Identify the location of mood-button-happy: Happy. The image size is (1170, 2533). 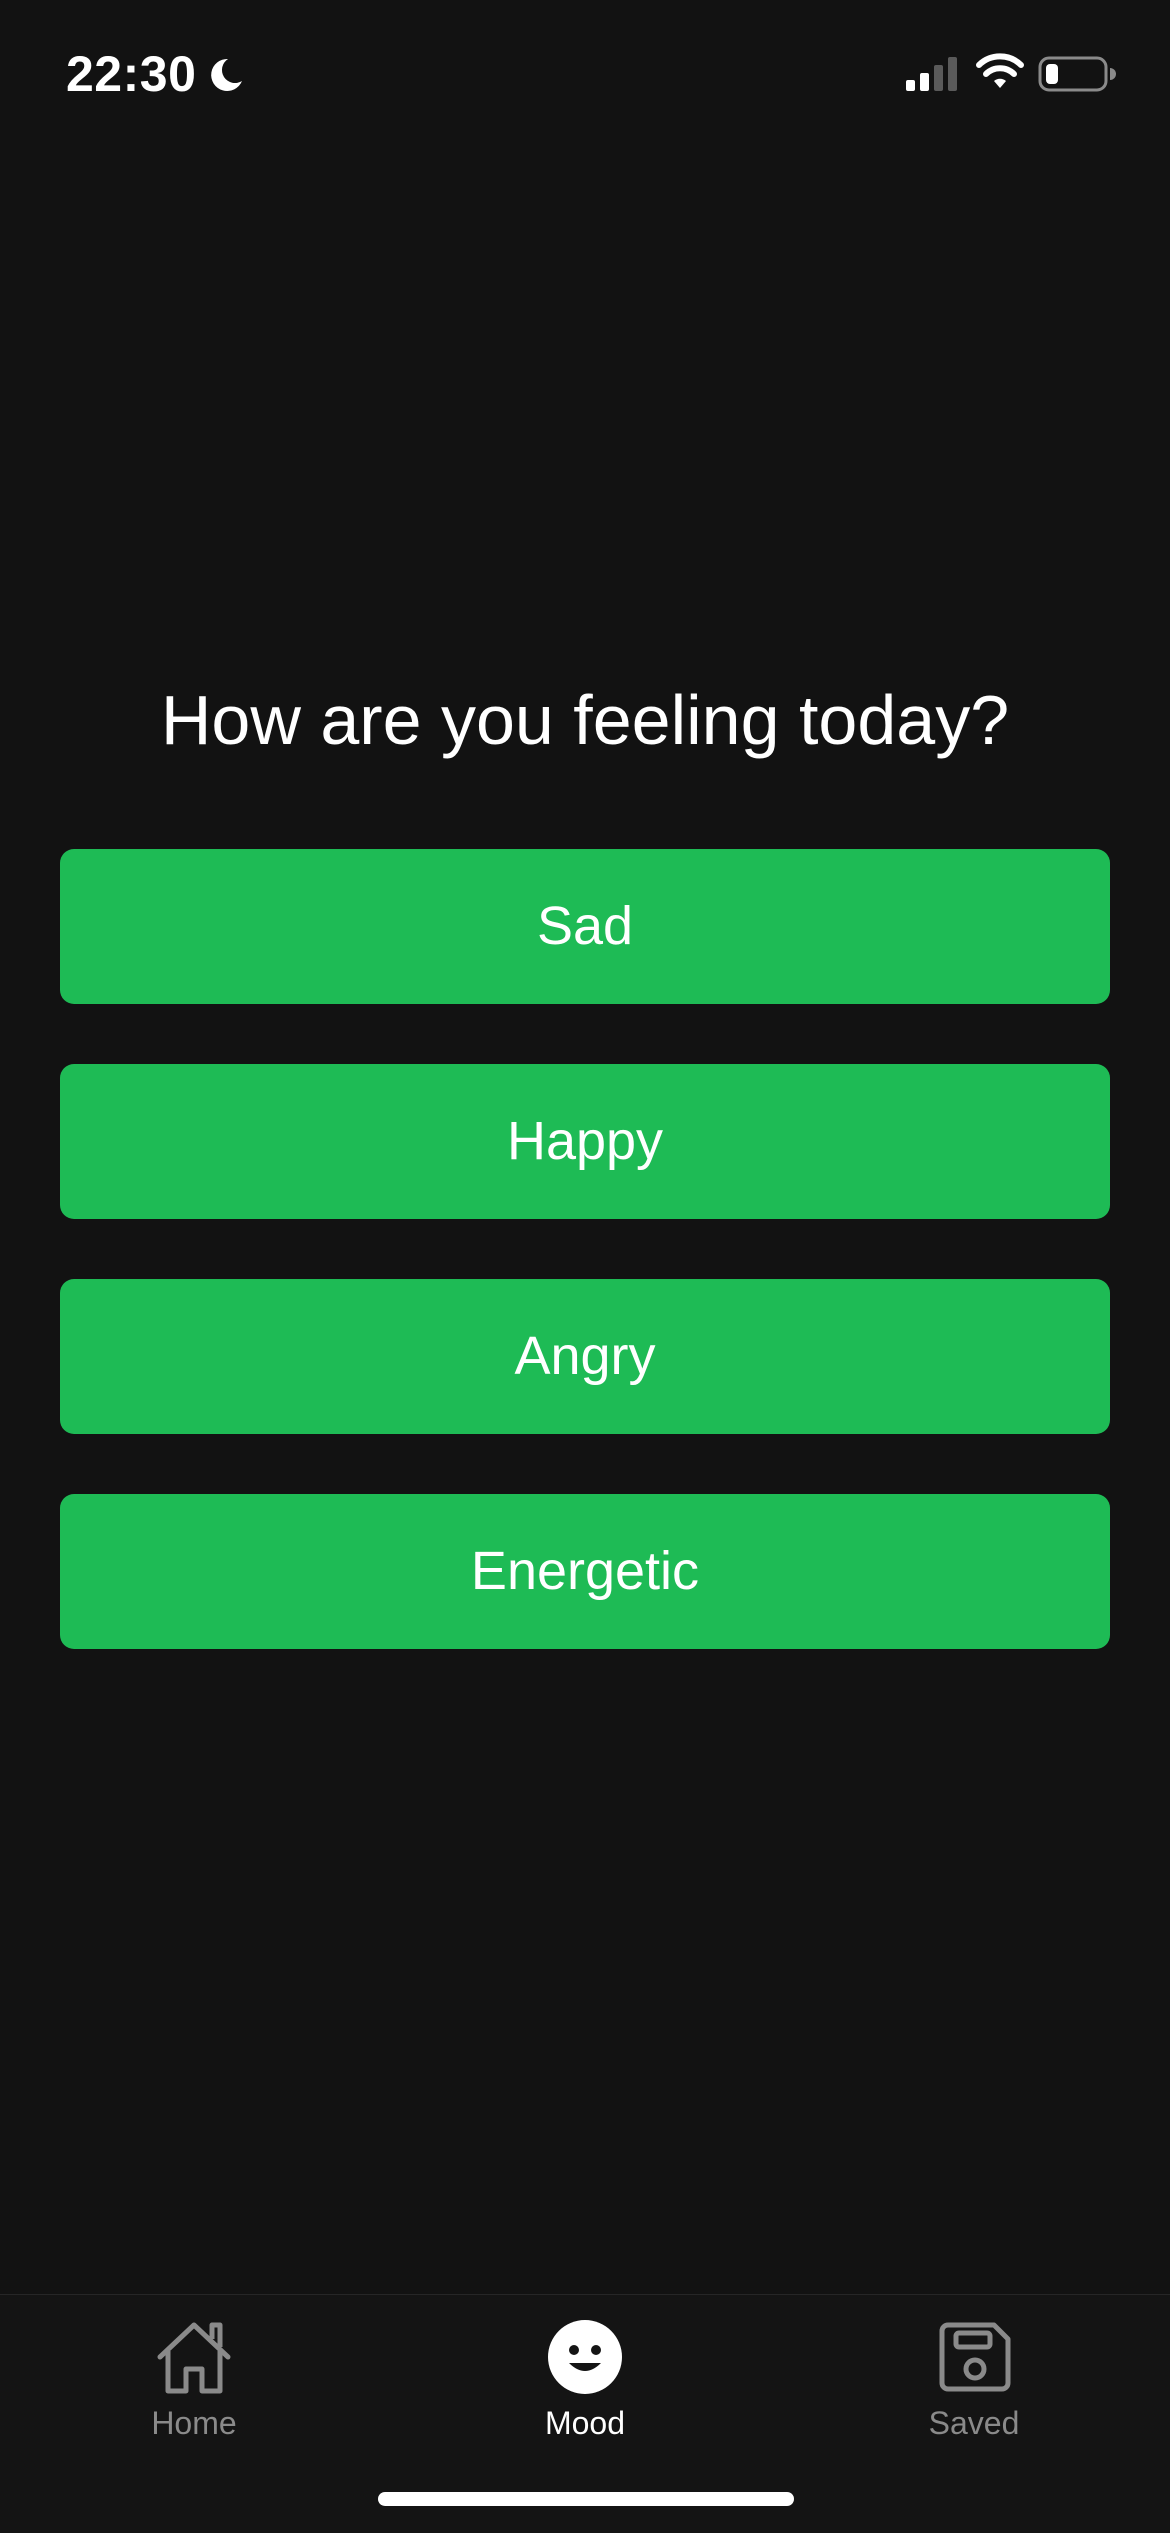
(585, 1141).